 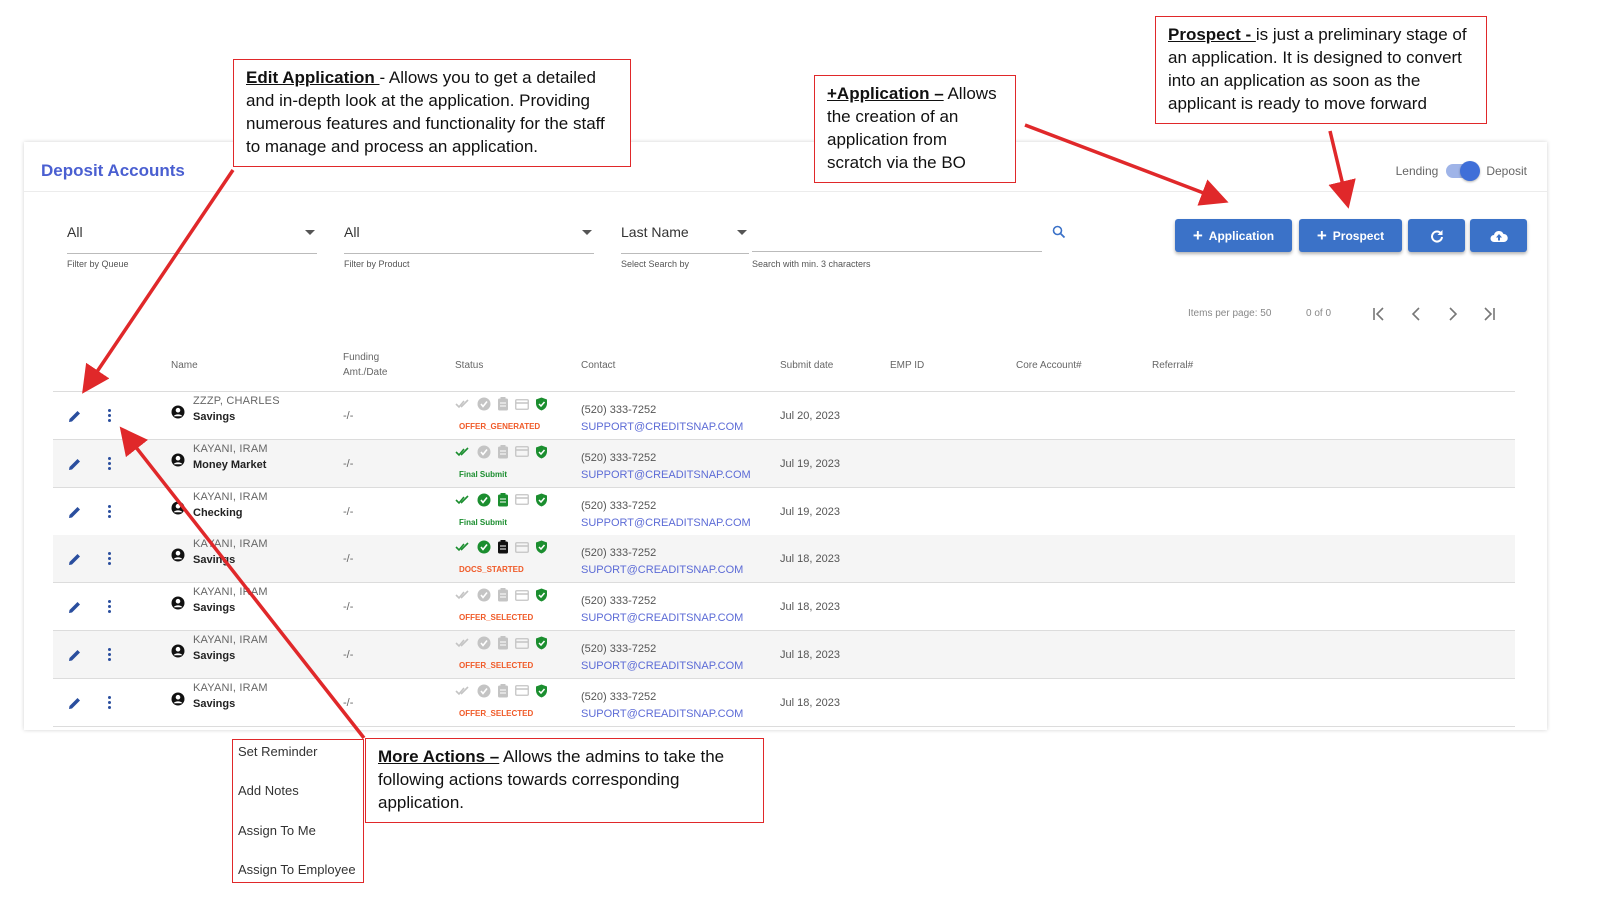 I want to click on toggle-switch, so click(x=1463, y=171).